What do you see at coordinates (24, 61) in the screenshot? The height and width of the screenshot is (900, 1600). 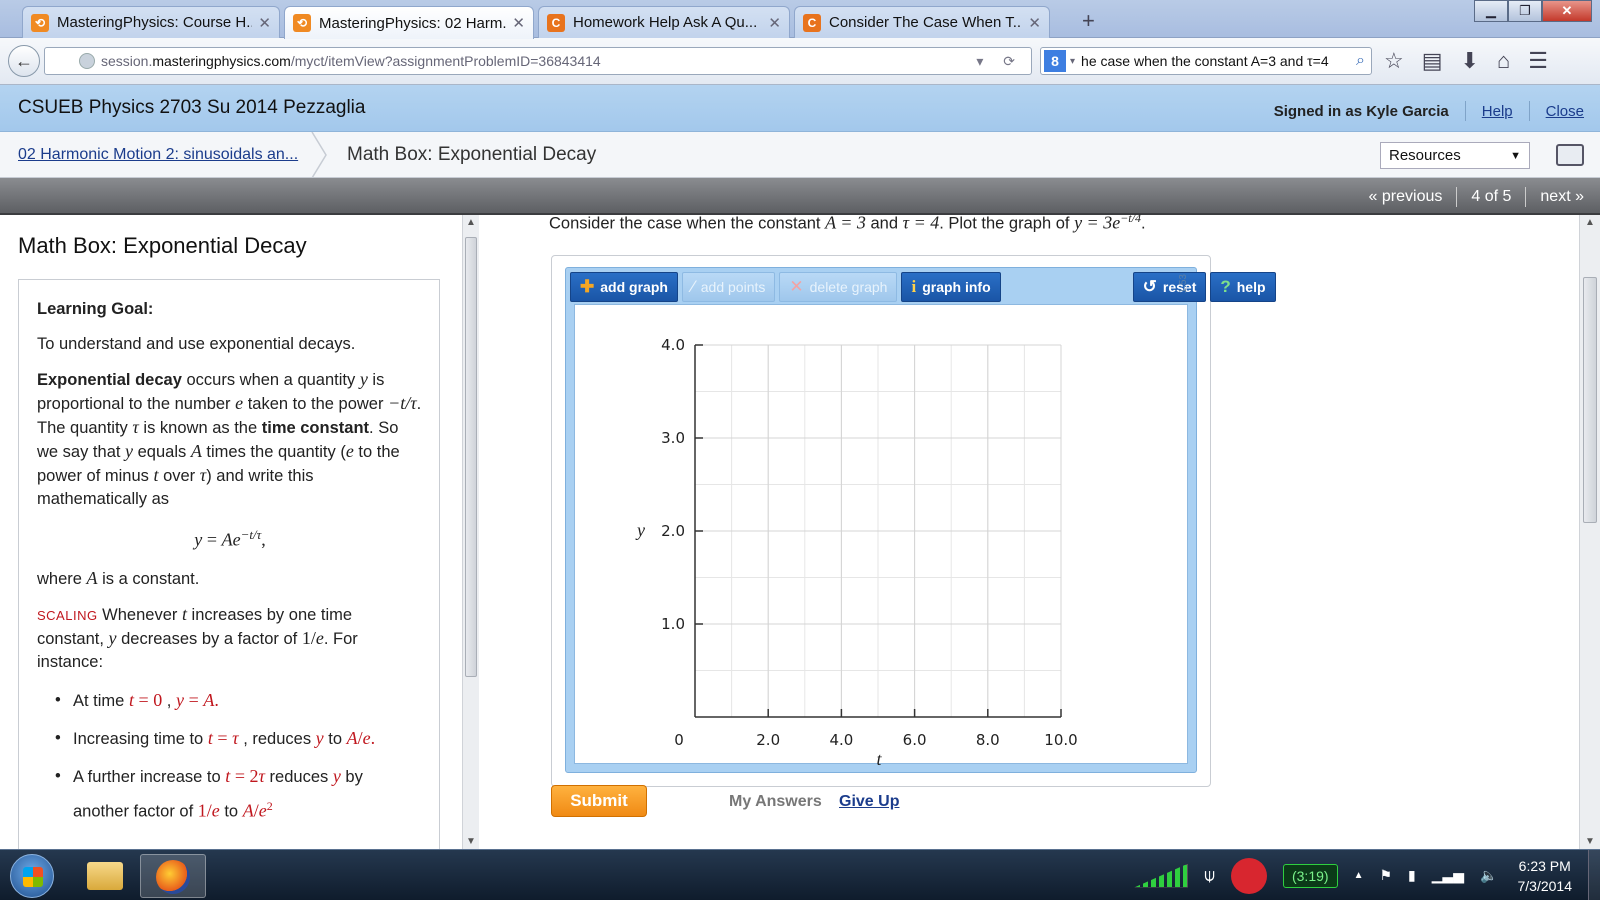 I see `back-arrow-icon: ←` at bounding box center [24, 61].